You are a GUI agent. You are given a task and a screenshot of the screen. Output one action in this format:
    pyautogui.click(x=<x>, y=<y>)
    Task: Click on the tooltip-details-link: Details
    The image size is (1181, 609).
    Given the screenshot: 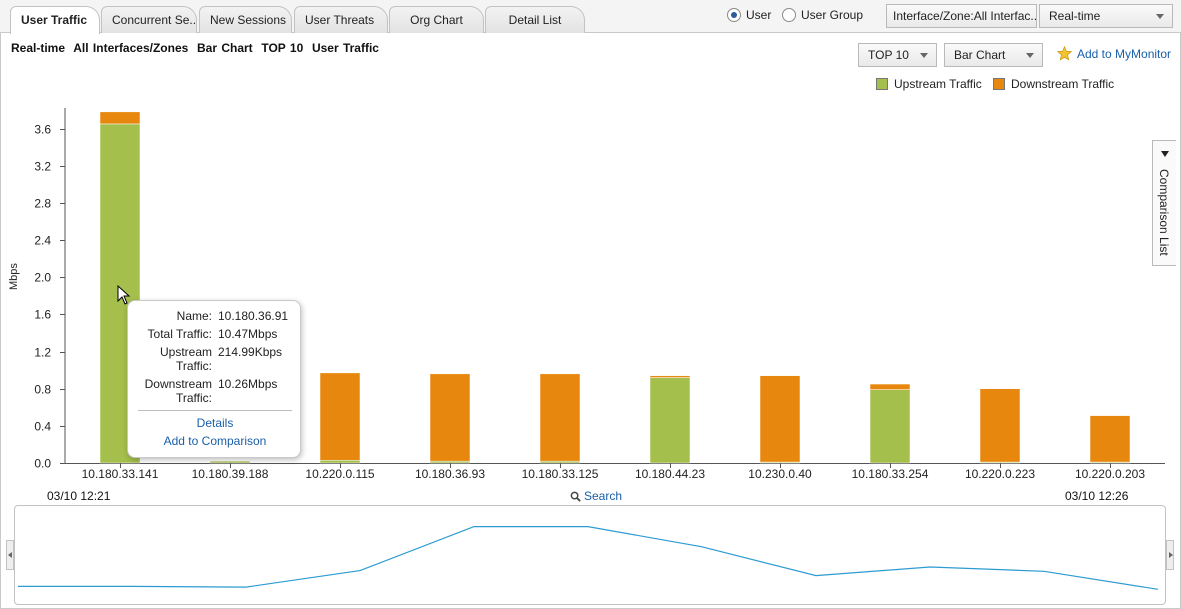 What is the action you would take?
    pyautogui.click(x=215, y=423)
    